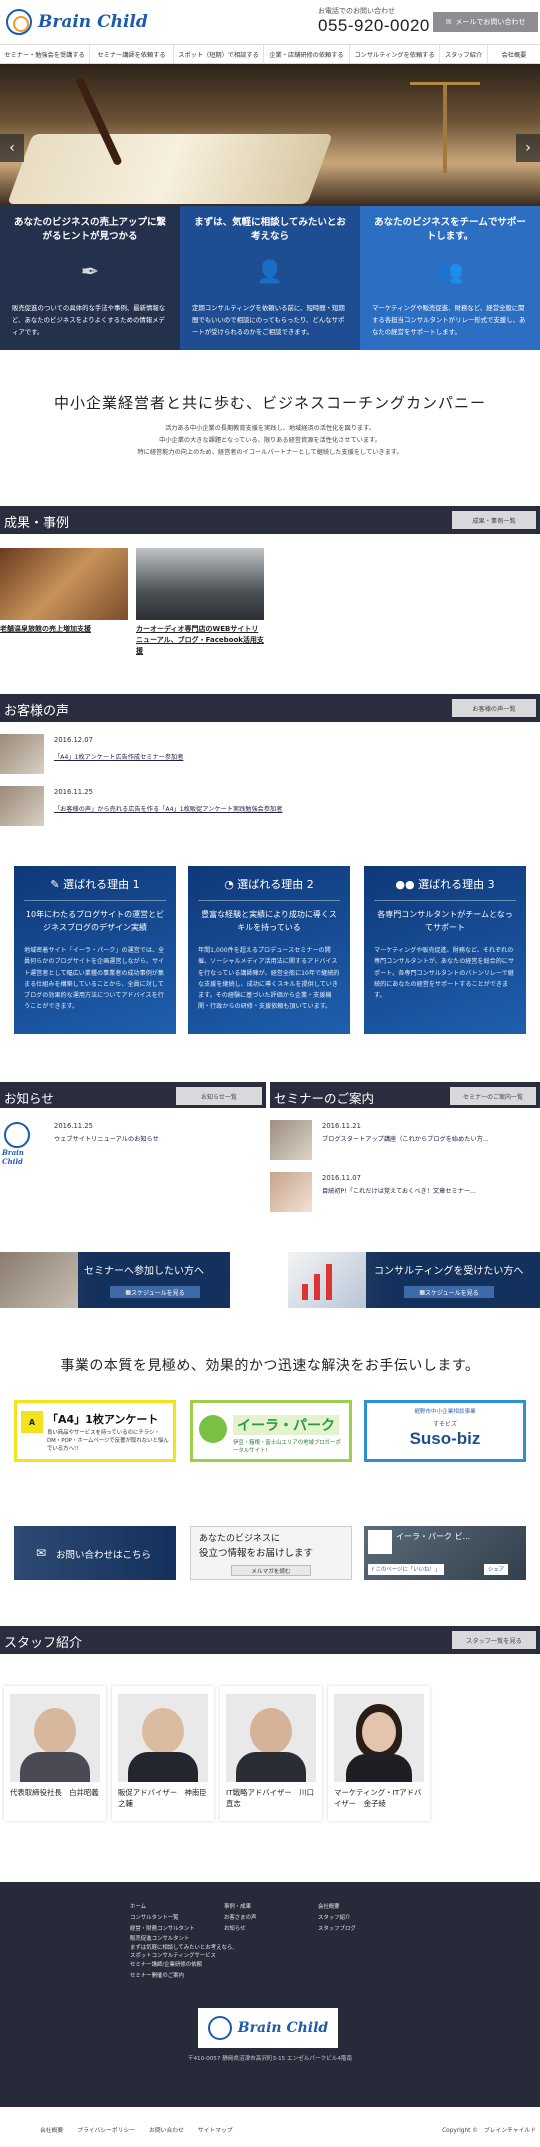 The width and height of the screenshot is (540, 2147). I want to click on facebook-page-banner: イーラ・パーク ビ... f このページに「いいね！」 シェア, so click(445, 1553).